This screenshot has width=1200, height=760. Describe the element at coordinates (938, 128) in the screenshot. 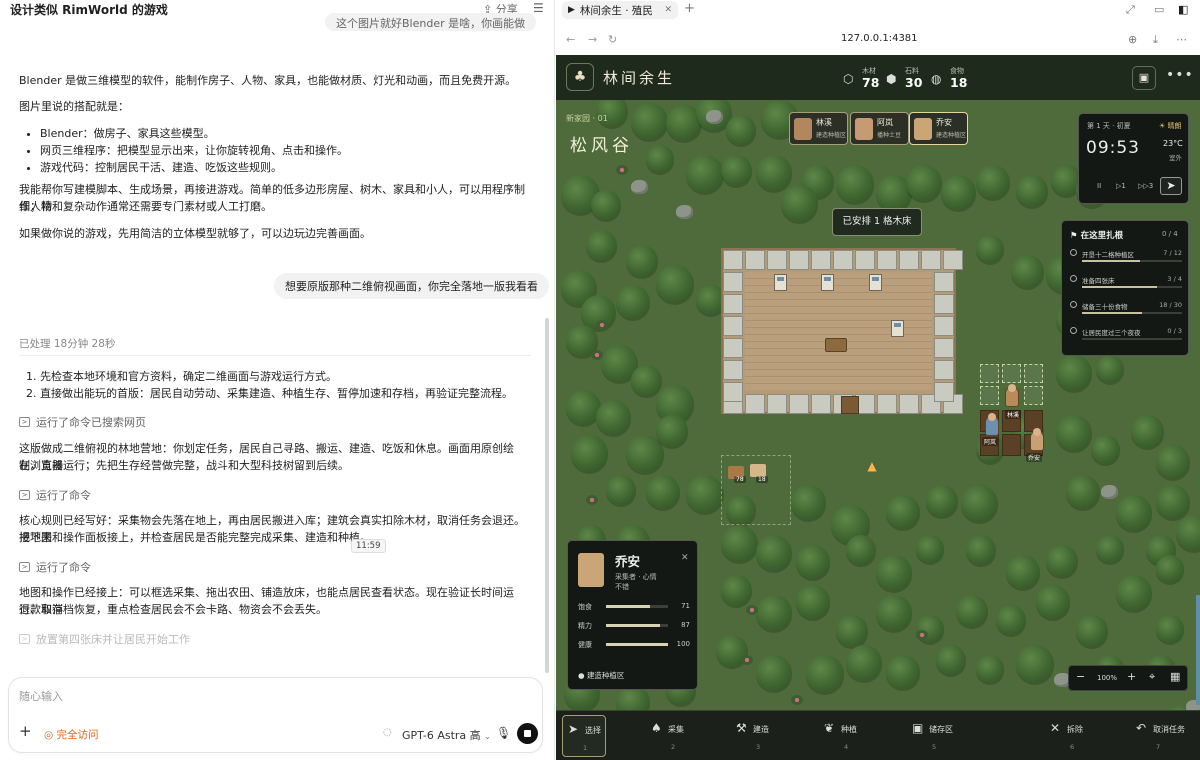

I see `colonist-card-selected: 乔安 建造种植区` at that location.